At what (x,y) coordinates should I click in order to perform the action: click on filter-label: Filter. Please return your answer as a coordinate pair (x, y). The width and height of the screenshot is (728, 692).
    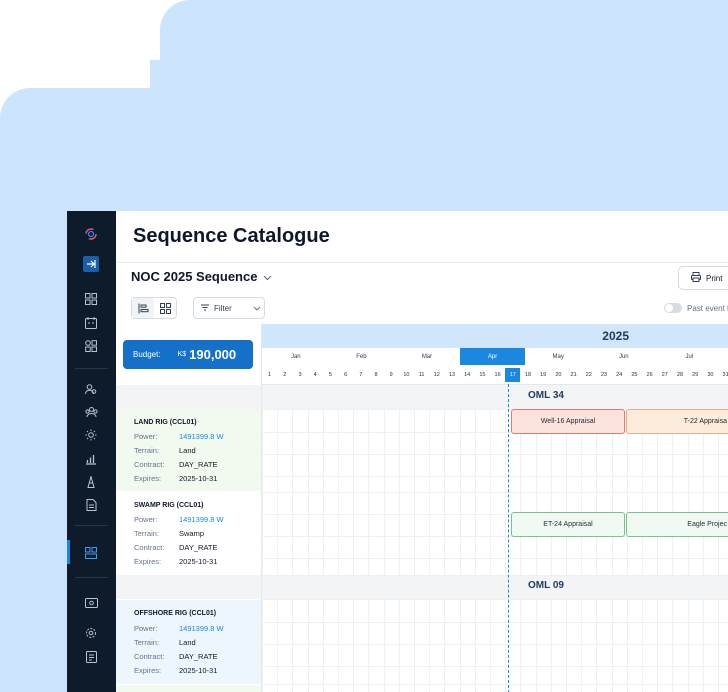
    Looking at the image, I should click on (223, 308).